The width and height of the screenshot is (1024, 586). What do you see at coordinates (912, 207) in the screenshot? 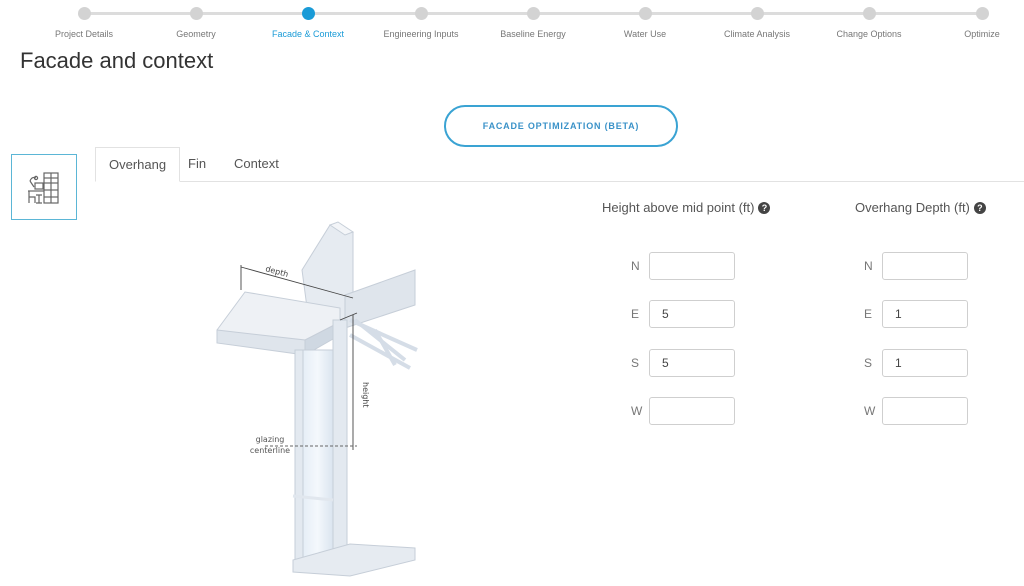
I see `depth-column-title: Overhang Depth (ft)` at bounding box center [912, 207].